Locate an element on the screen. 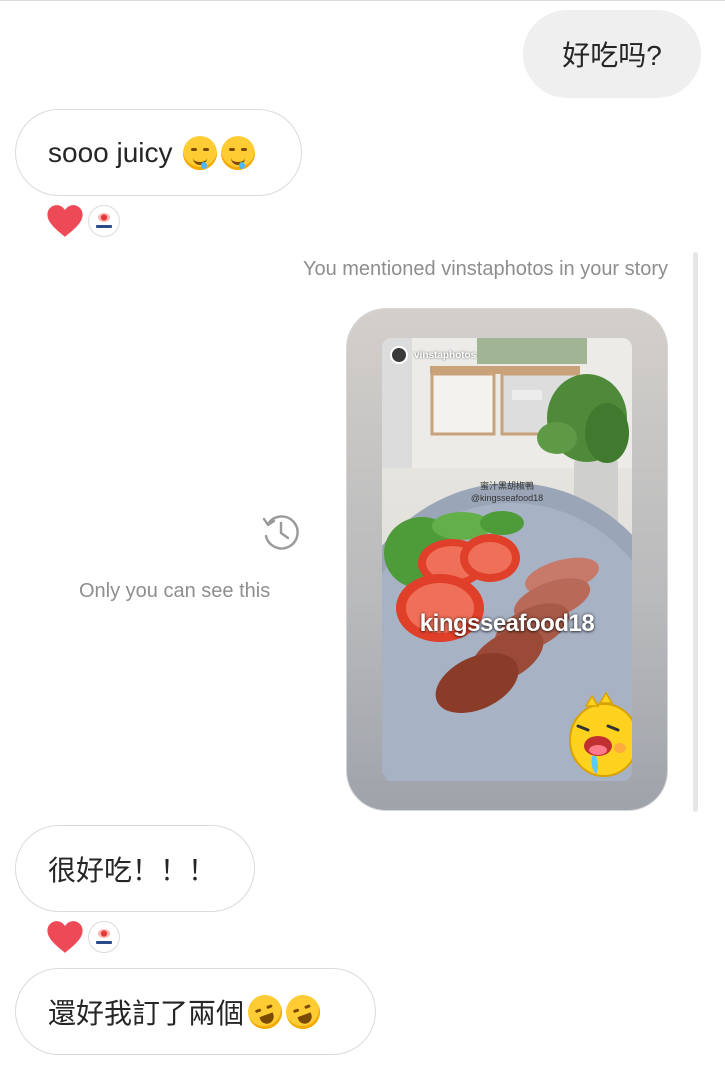 This screenshot has height=1066, width=725. message-text: 還好我訂了兩個 is located at coordinates (146, 1013).